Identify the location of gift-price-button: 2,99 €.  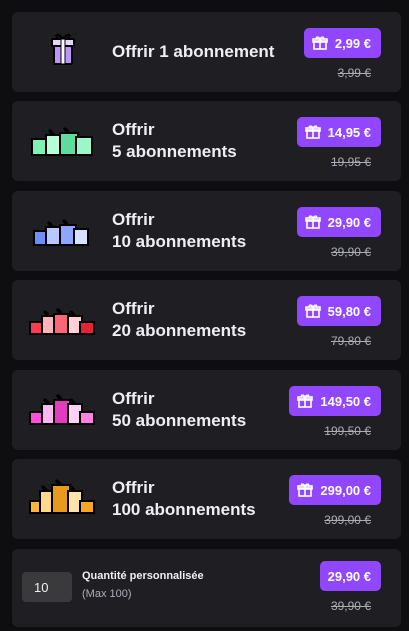
(342, 43).